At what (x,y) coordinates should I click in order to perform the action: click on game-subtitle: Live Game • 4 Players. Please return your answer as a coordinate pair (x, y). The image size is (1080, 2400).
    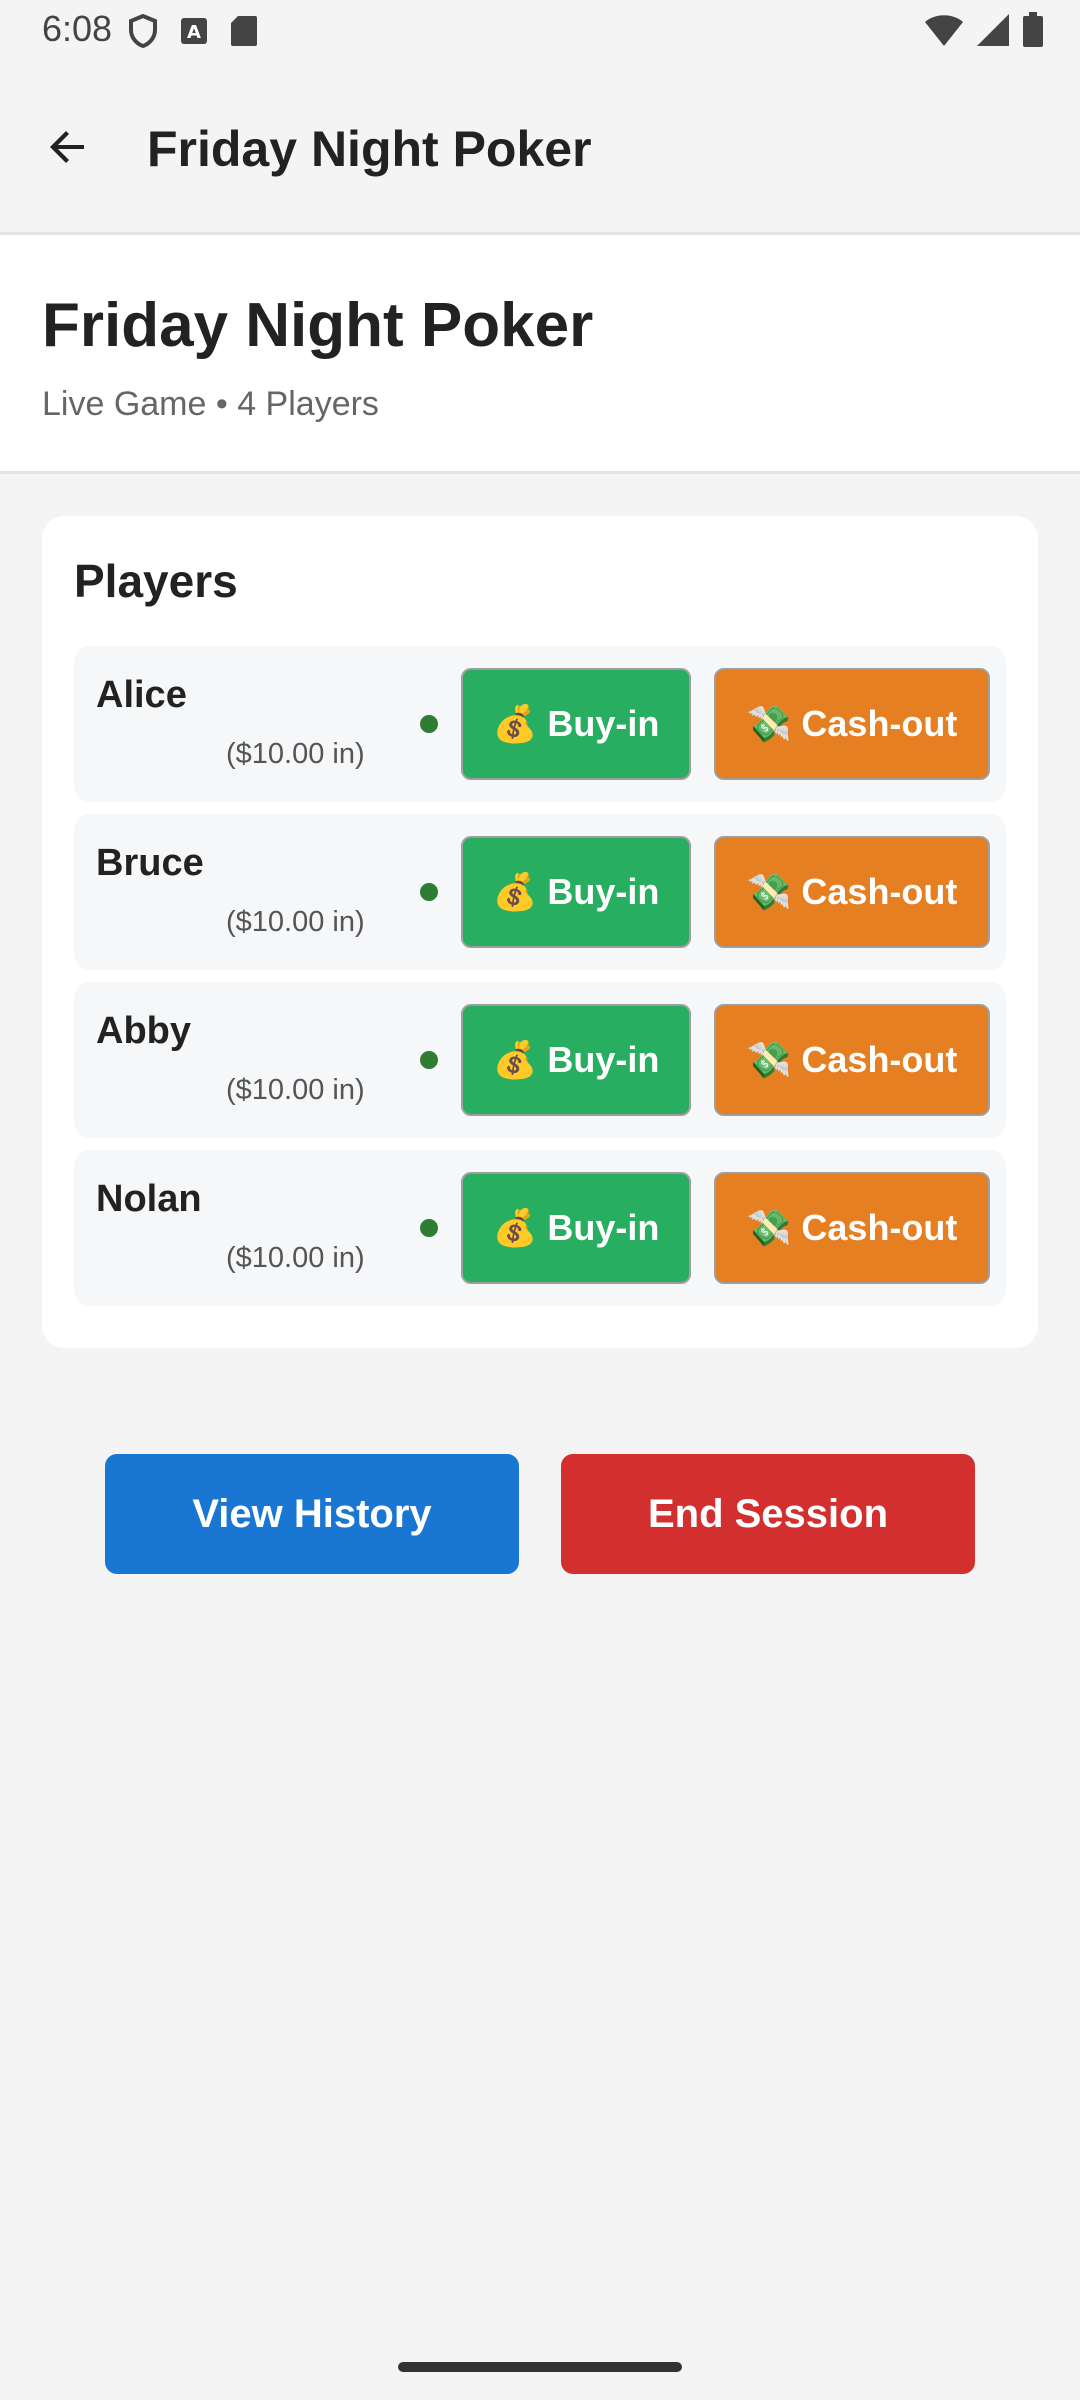
    Looking at the image, I should click on (210, 404).